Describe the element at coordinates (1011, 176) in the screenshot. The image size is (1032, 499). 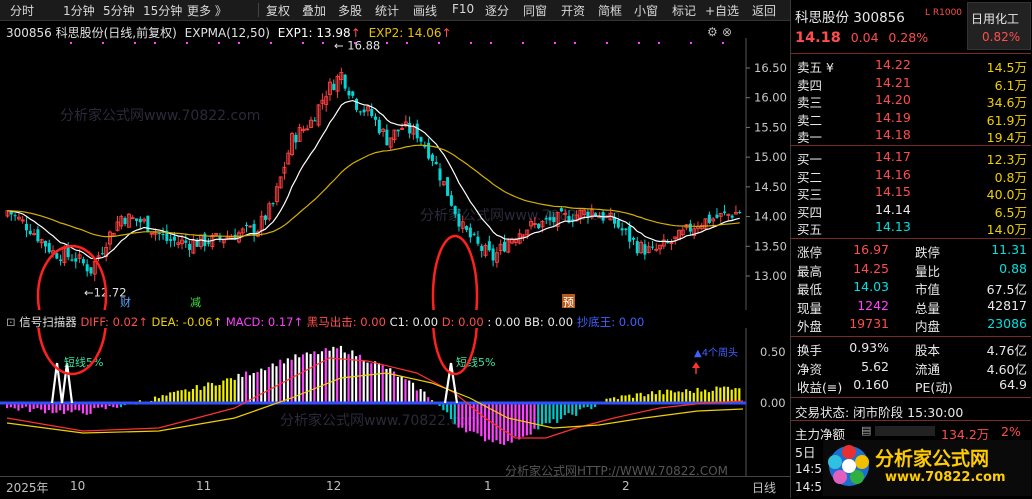
I see `bid-volume: 0.8万` at that location.